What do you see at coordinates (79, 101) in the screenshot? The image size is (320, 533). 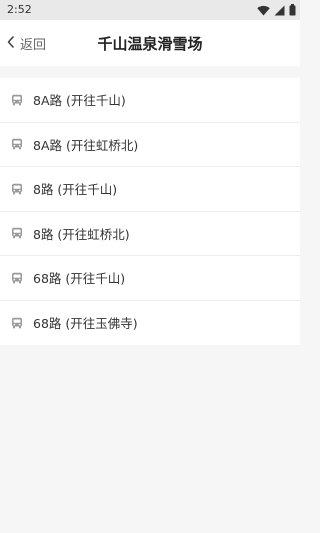 I see `route-label: 8A路 (开往千山)` at bounding box center [79, 101].